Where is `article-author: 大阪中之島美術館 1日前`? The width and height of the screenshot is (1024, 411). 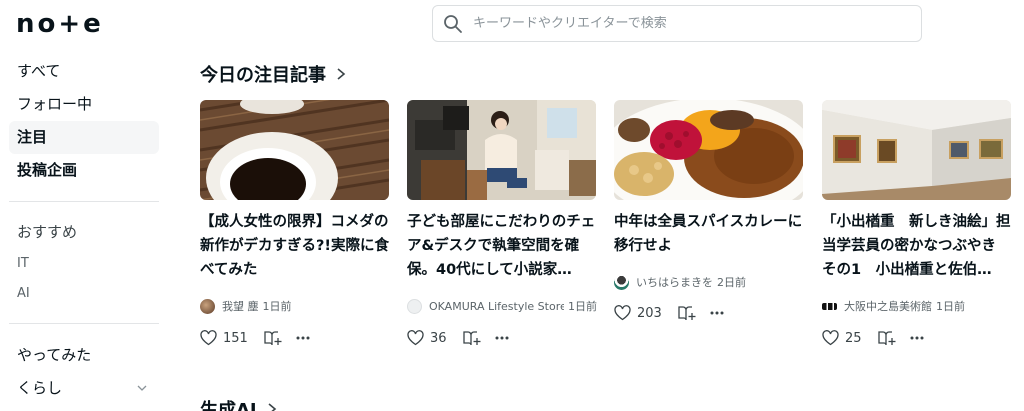 article-author: 大阪中之島美術館 1日前 is located at coordinates (917, 306).